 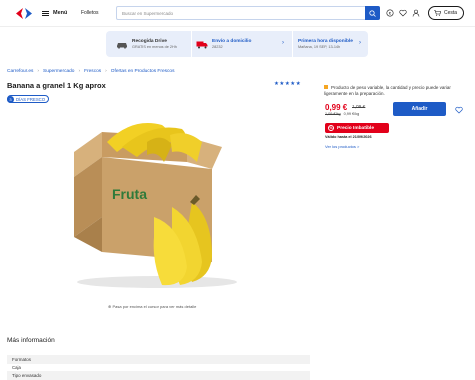 I want to click on search-icon, so click(x=372, y=13).